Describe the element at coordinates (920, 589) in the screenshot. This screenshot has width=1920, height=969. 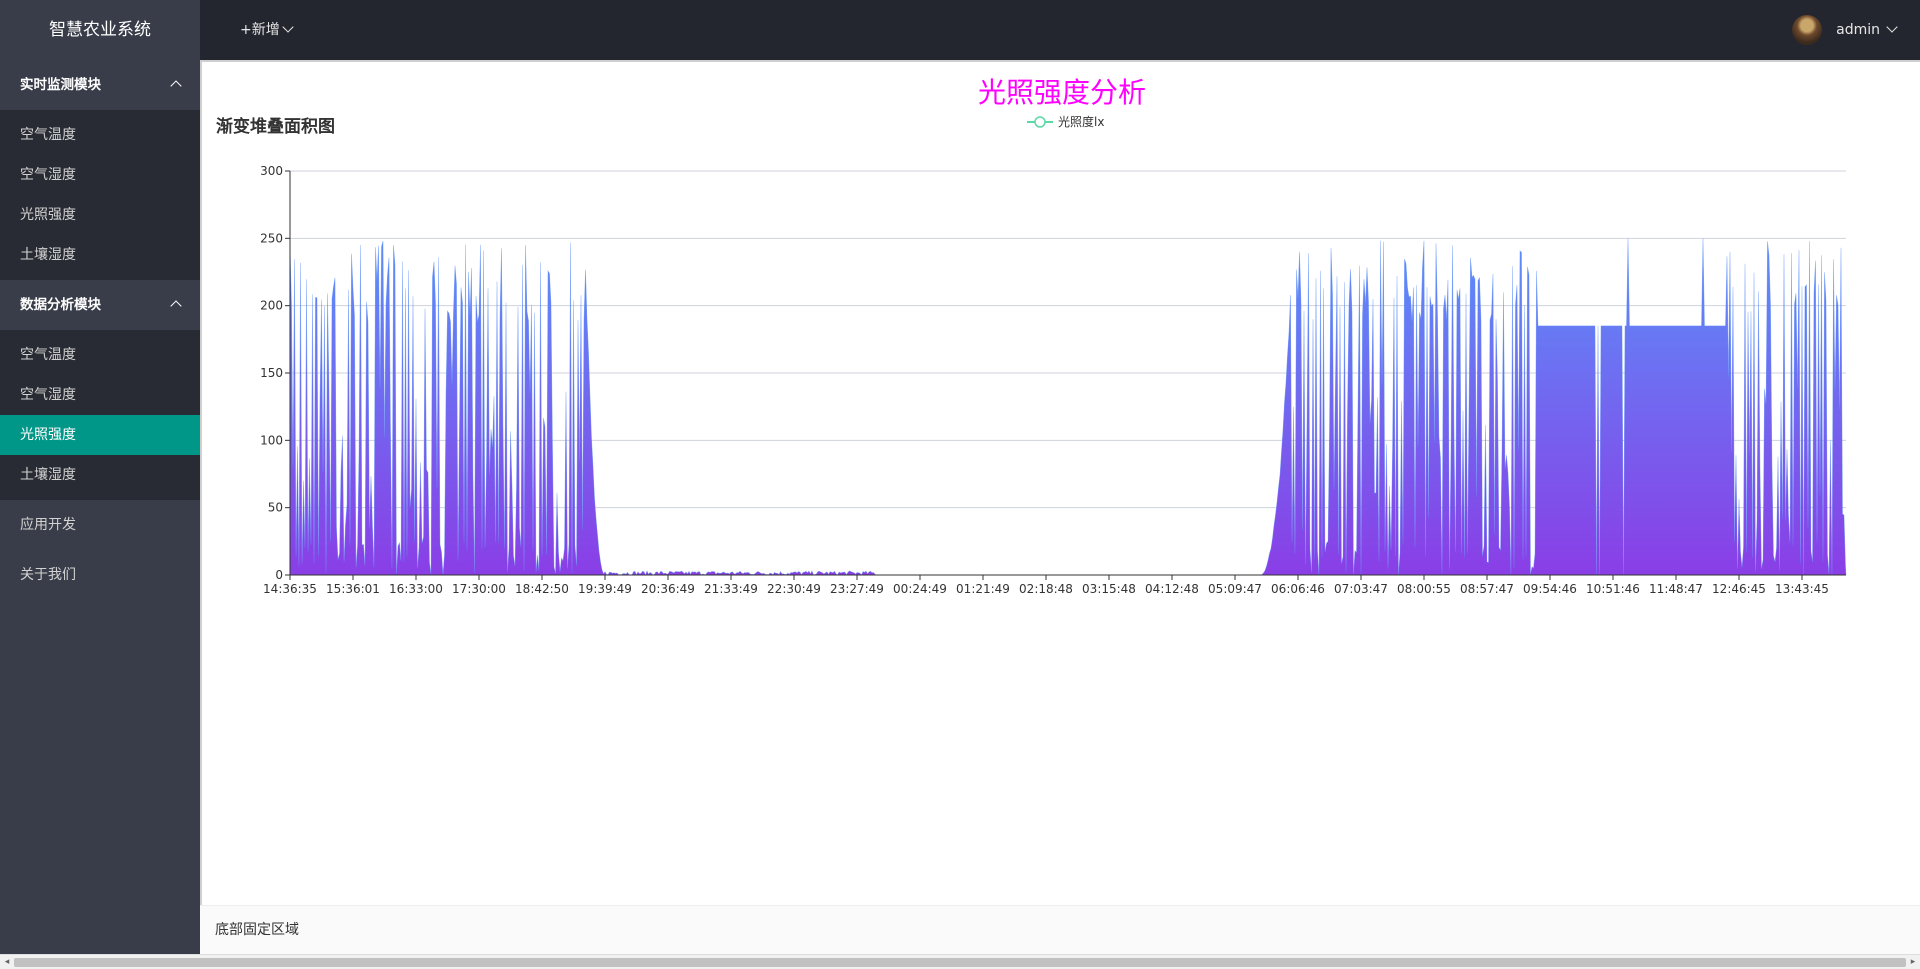
I see `x-tick-label: 00:24:49` at that location.